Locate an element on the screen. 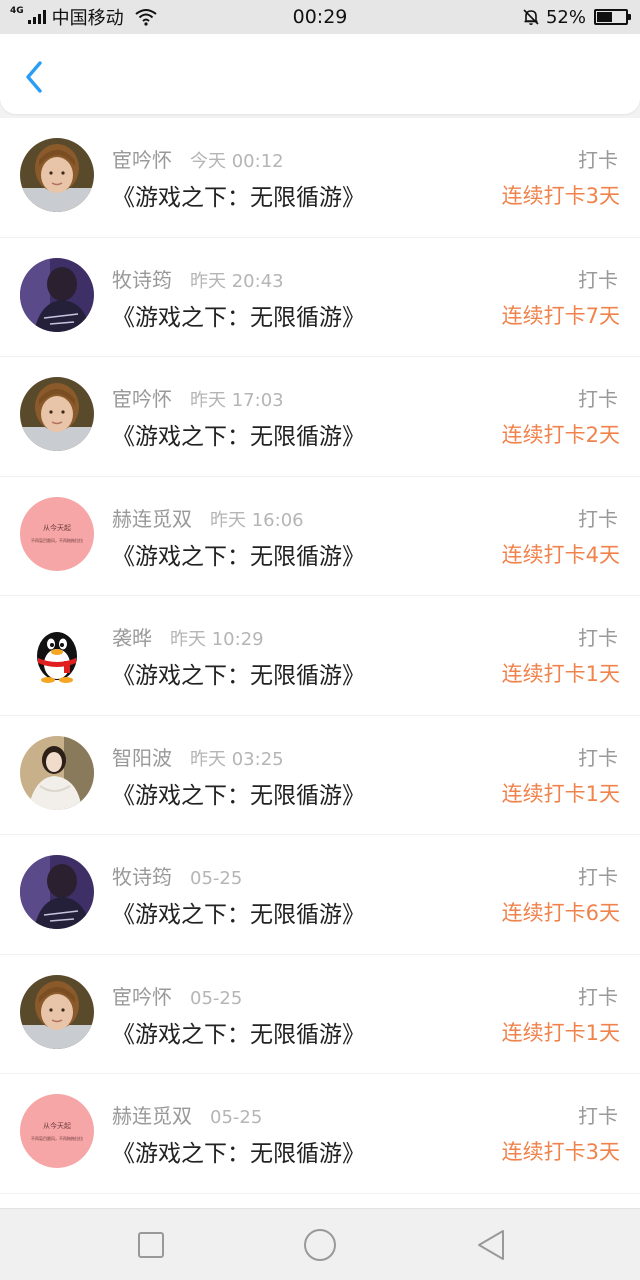 Image resolution: width=640 pixels, height=1280 pixels. user-name: 袭晔 is located at coordinates (132, 638).